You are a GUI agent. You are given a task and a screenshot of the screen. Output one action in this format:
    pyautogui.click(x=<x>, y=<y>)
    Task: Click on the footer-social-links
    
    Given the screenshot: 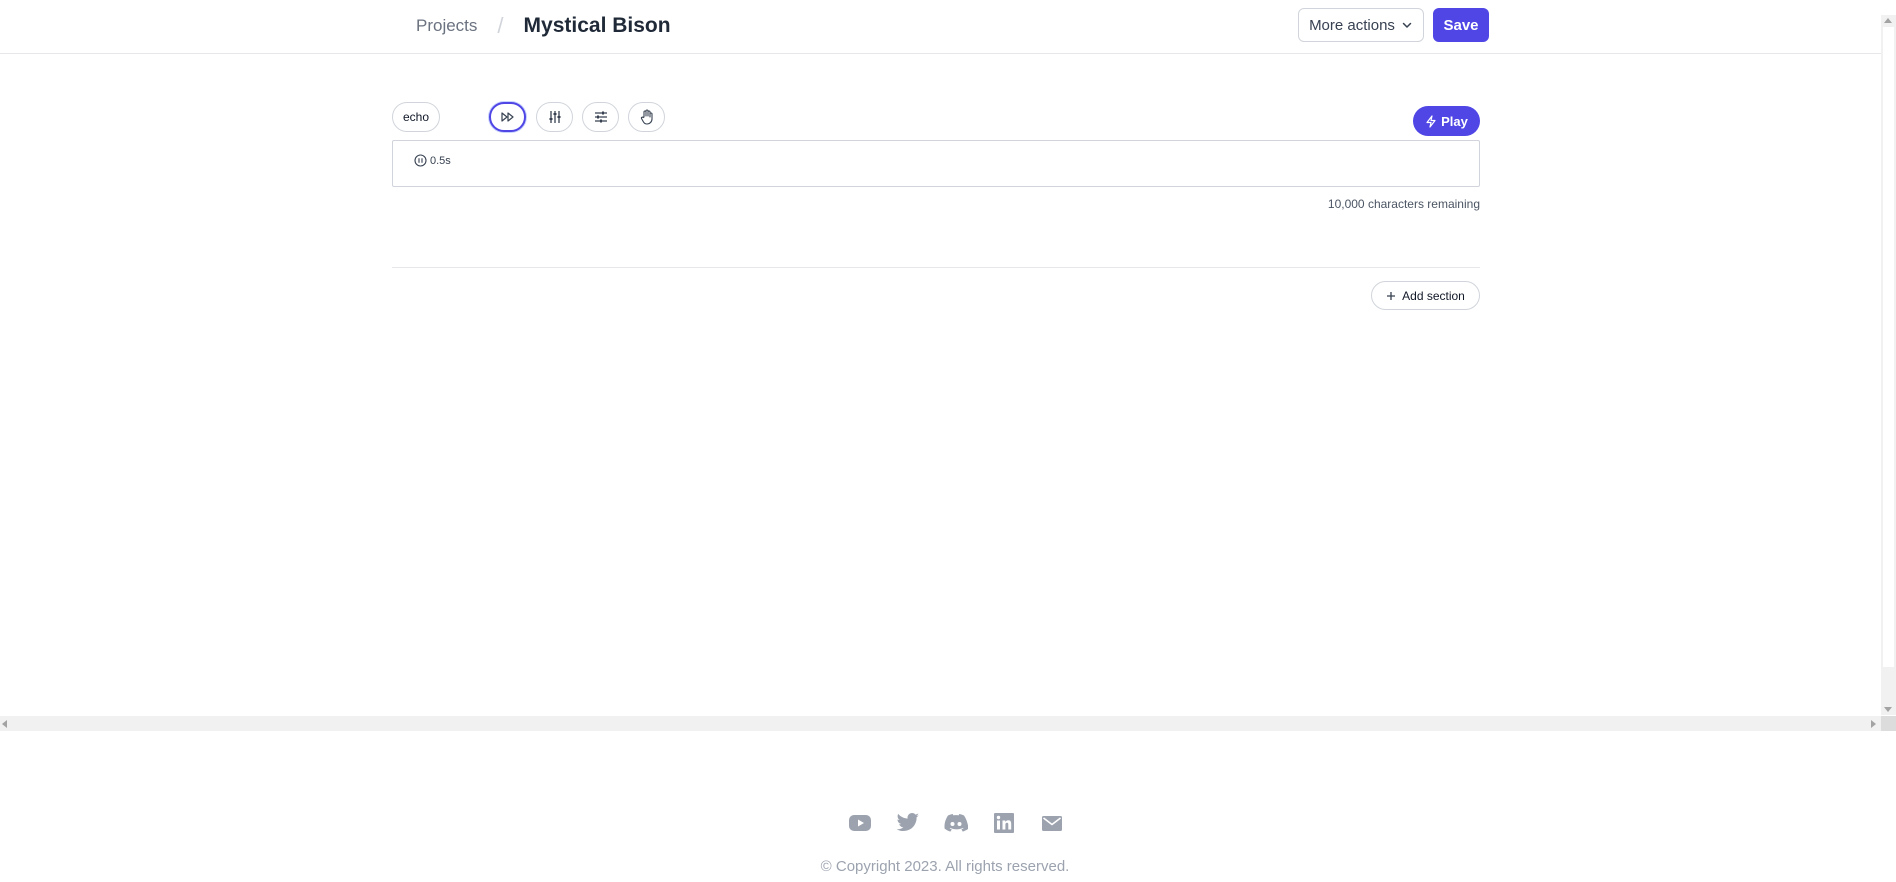 What is the action you would take?
    pyautogui.click(x=956, y=823)
    